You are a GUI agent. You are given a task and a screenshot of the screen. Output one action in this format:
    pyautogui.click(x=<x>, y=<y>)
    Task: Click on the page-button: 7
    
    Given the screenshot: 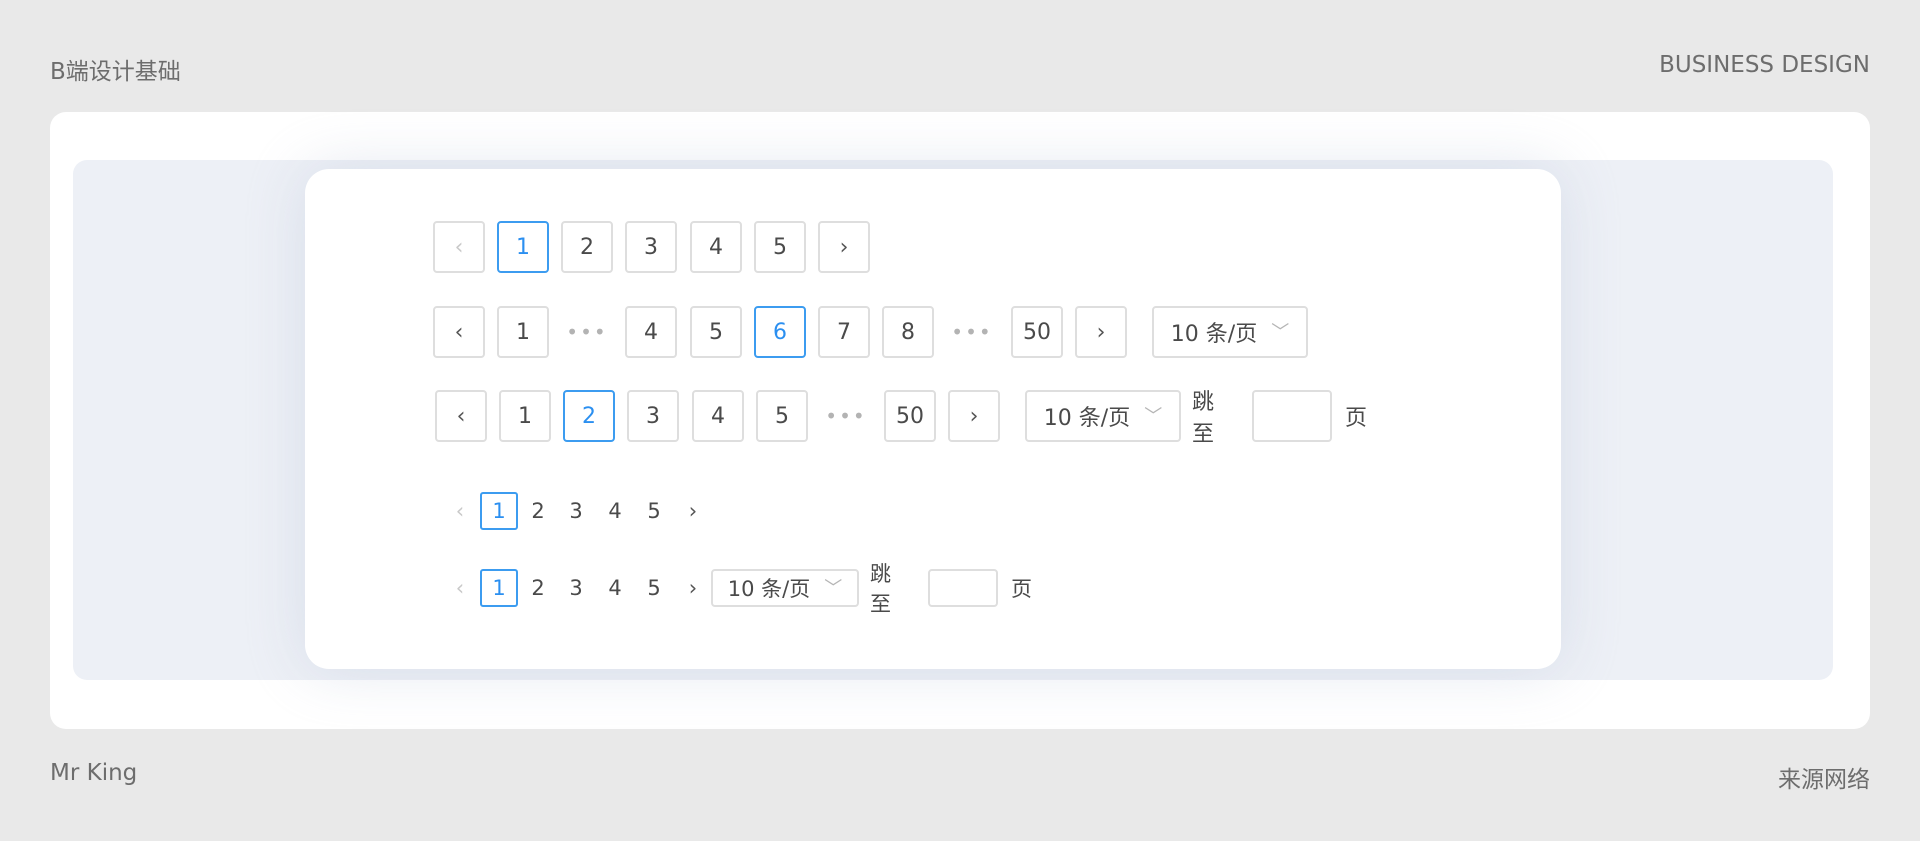 What is the action you would take?
    pyautogui.click(x=844, y=332)
    